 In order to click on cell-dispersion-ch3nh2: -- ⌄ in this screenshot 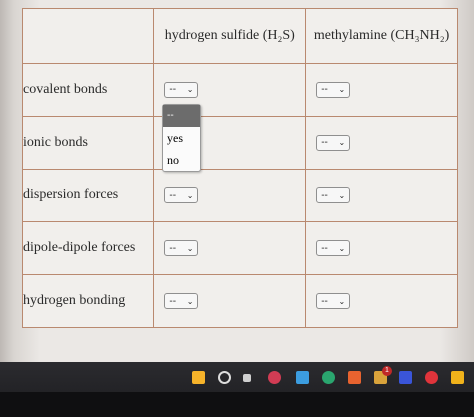, I will do `click(381, 195)`.